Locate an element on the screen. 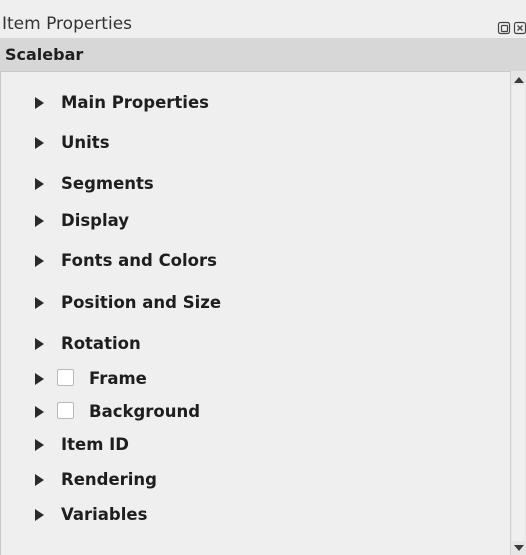 The height and width of the screenshot is (555, 526). scrollbar-thumb is located at coordinates (518, 313).